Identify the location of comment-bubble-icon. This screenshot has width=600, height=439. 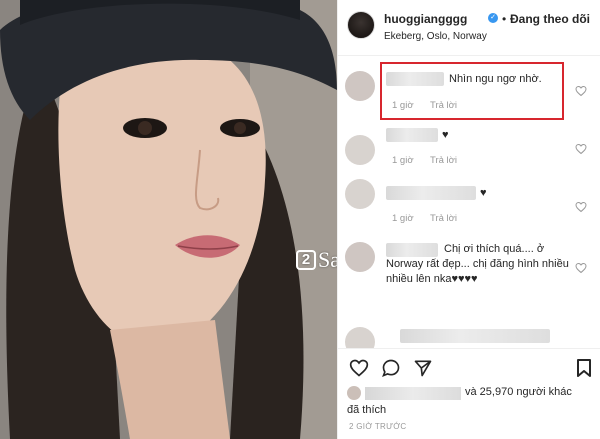
(391, 368).